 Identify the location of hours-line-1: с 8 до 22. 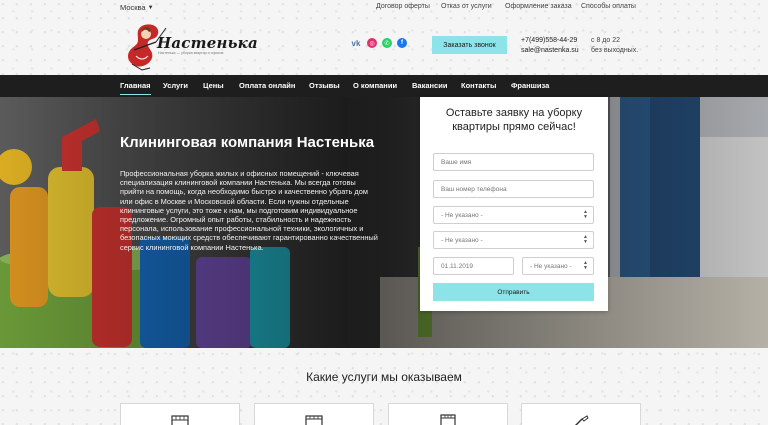
(605, 40).